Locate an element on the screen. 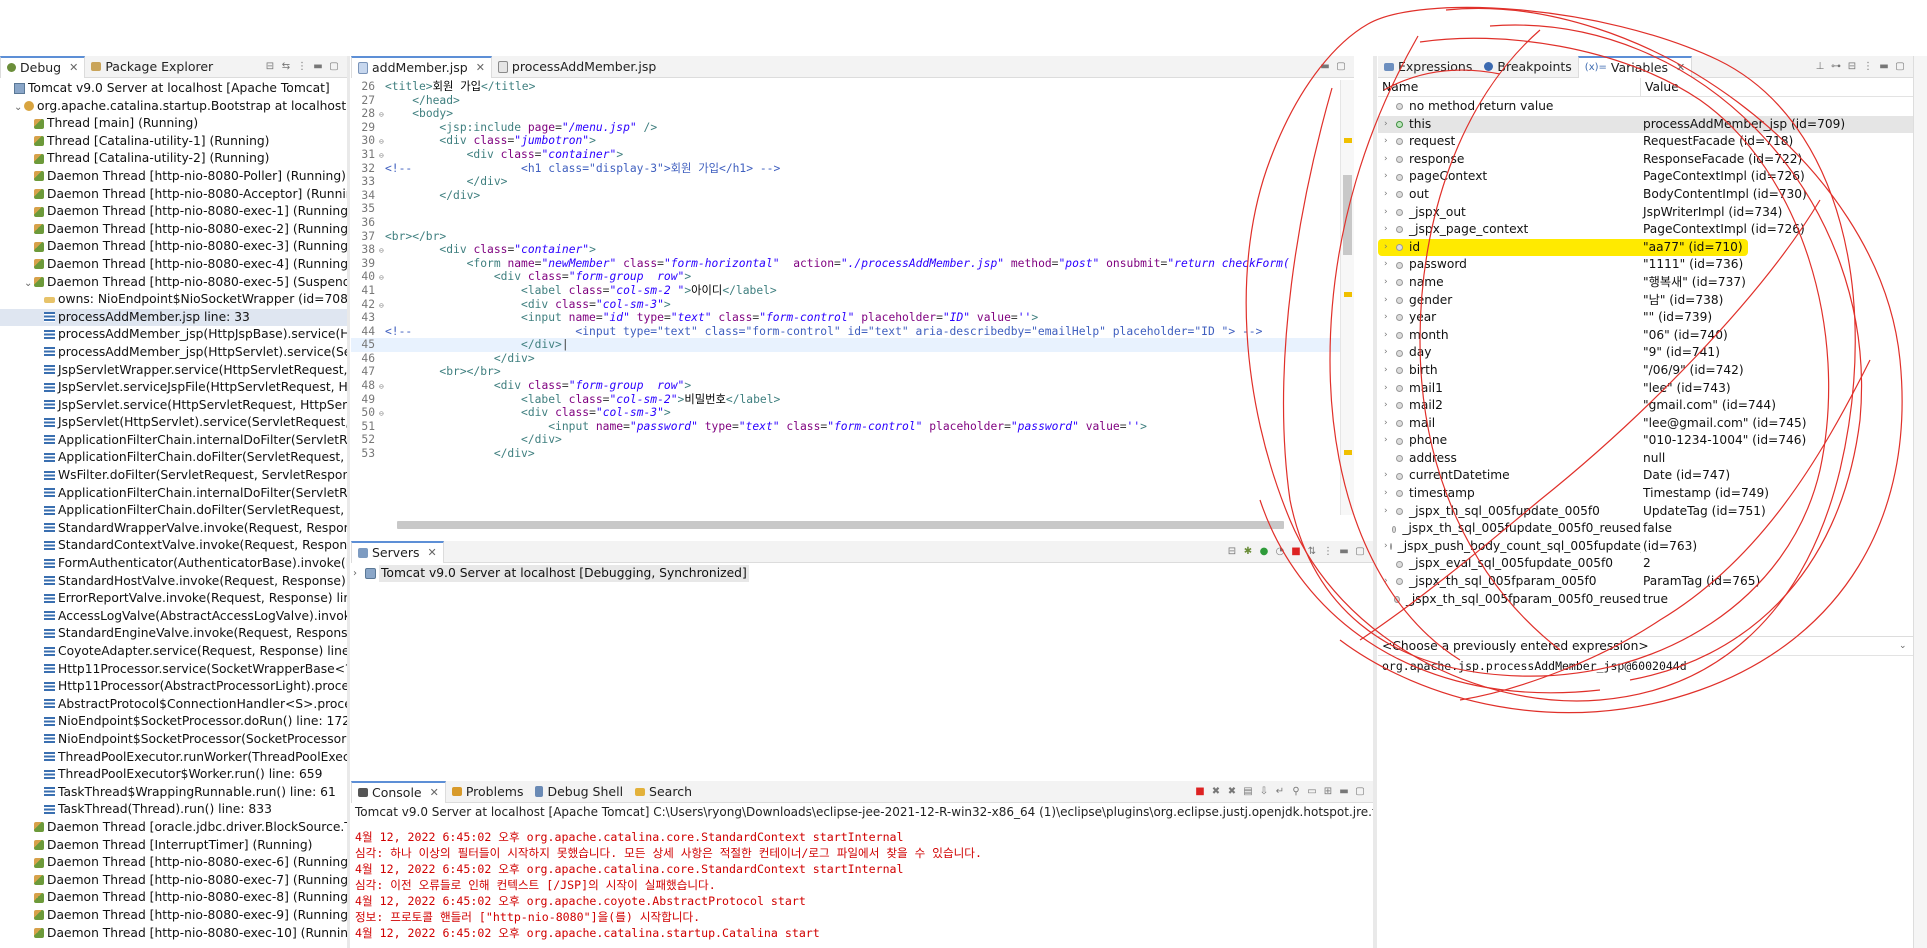  tab-console: Console ✕ is located at coordinates (398, 792).